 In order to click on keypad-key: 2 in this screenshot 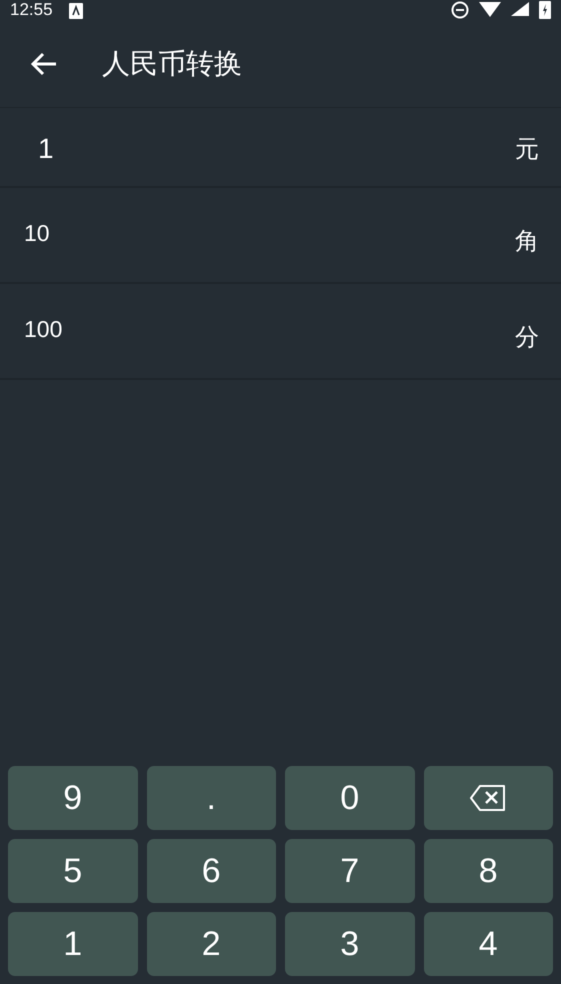, I will do `click(211, 944)`.